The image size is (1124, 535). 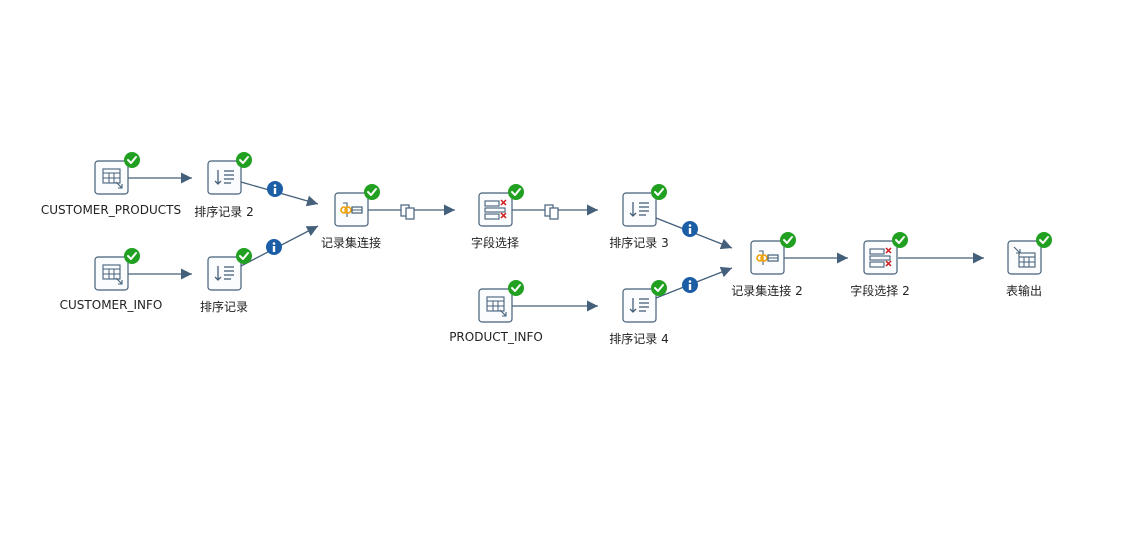 I want to click on step-join1, so click(x=357, y=205).